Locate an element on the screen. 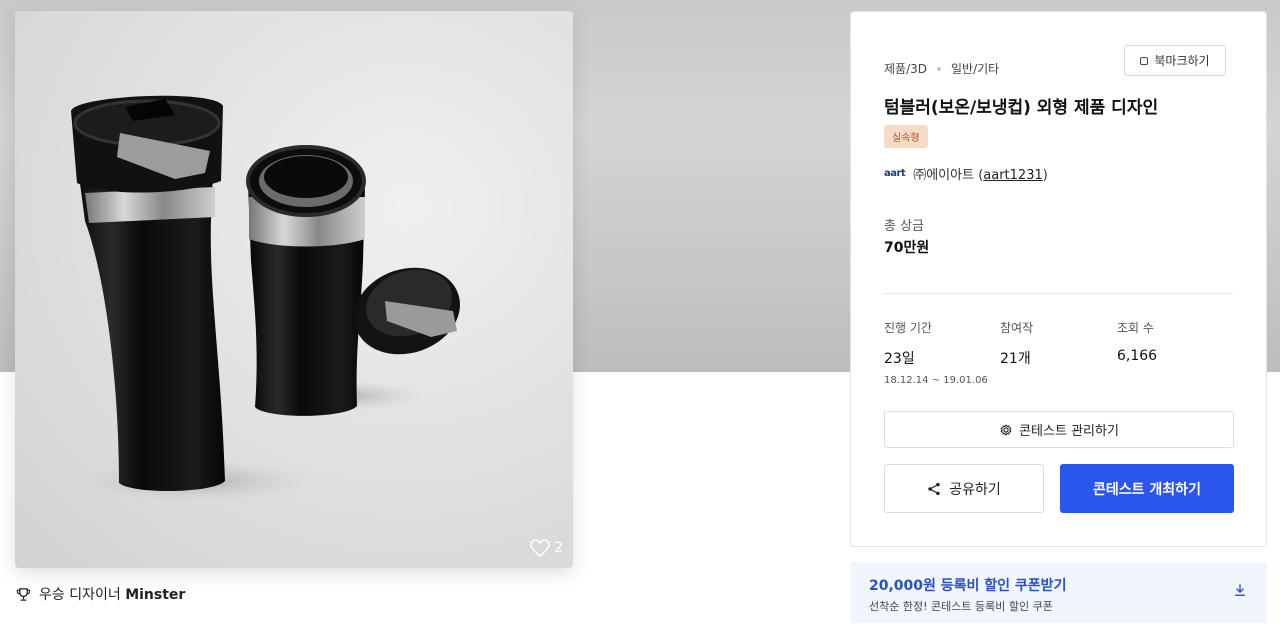  prize-value: 70만원 is located at coordinates (907, 248).